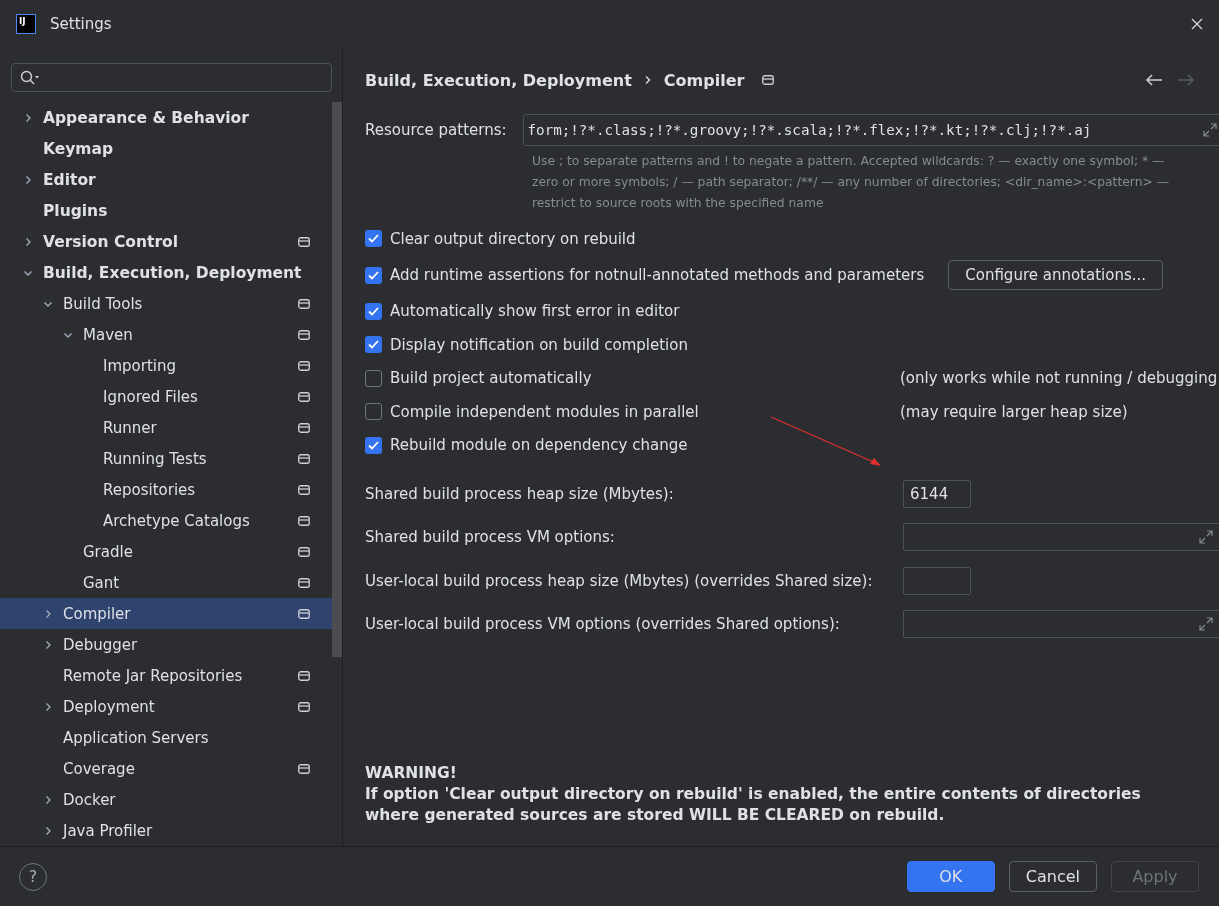 The height and width of the screenshot is (906, 1219). Describe the element at coordinates (937, 493) in the screenshot. I see `input-field: 6144` at that location.